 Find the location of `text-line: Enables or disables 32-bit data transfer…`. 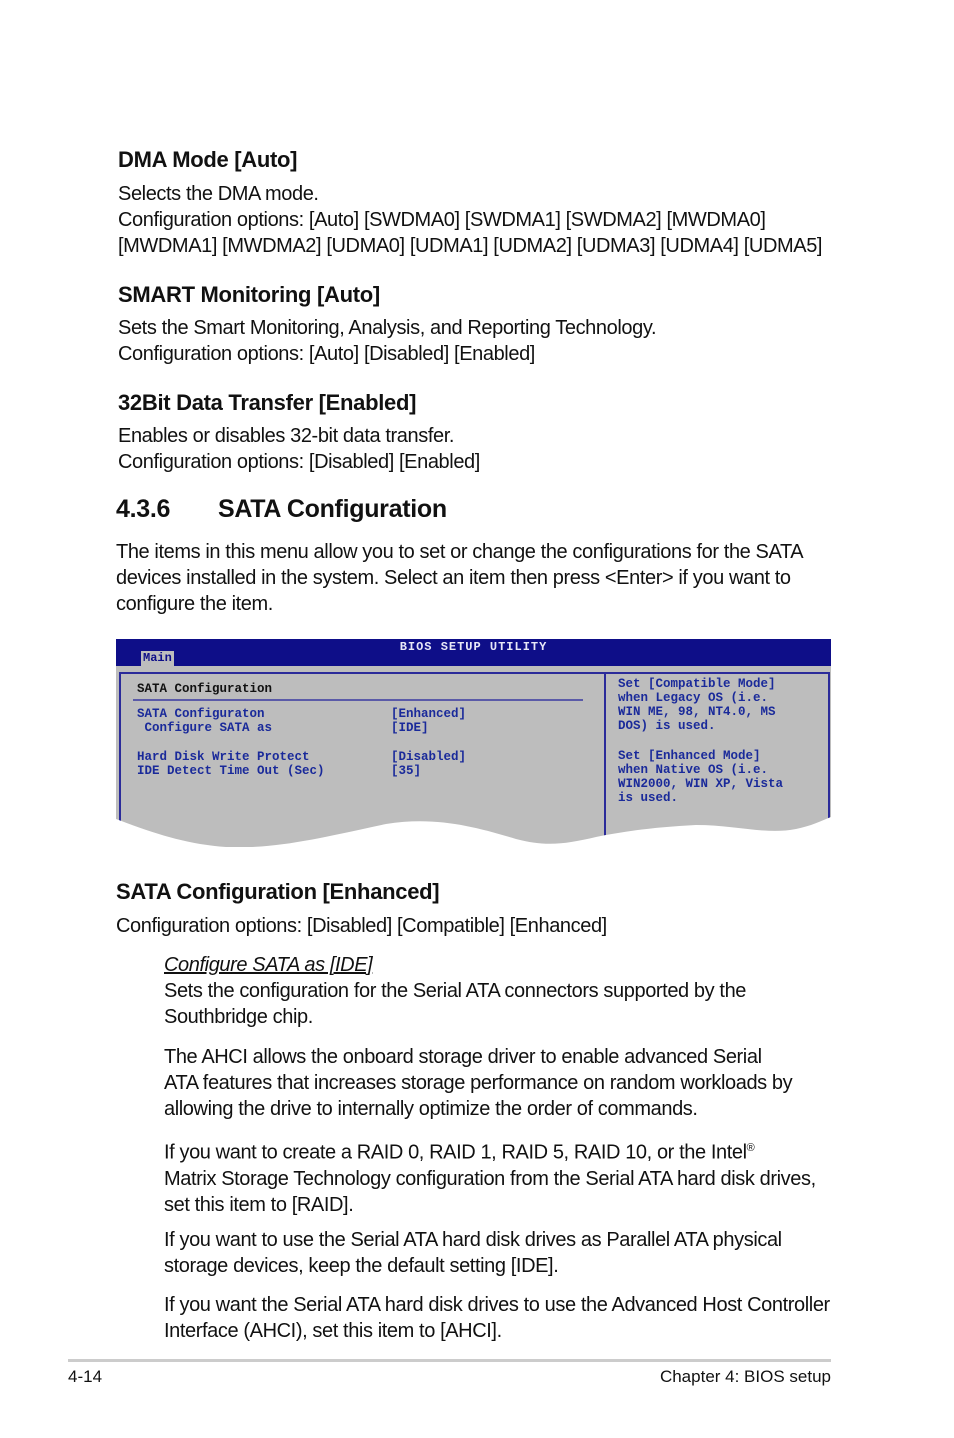

text-line: Enables or disables 32-bit data transfer… is located at coordinates (286, 436).